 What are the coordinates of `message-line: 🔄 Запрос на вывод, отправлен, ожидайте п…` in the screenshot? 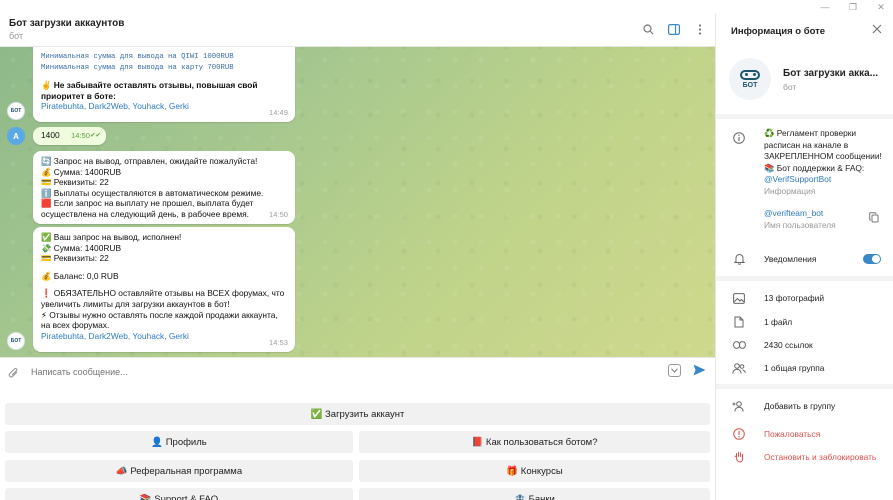 It's located at (149, 161).